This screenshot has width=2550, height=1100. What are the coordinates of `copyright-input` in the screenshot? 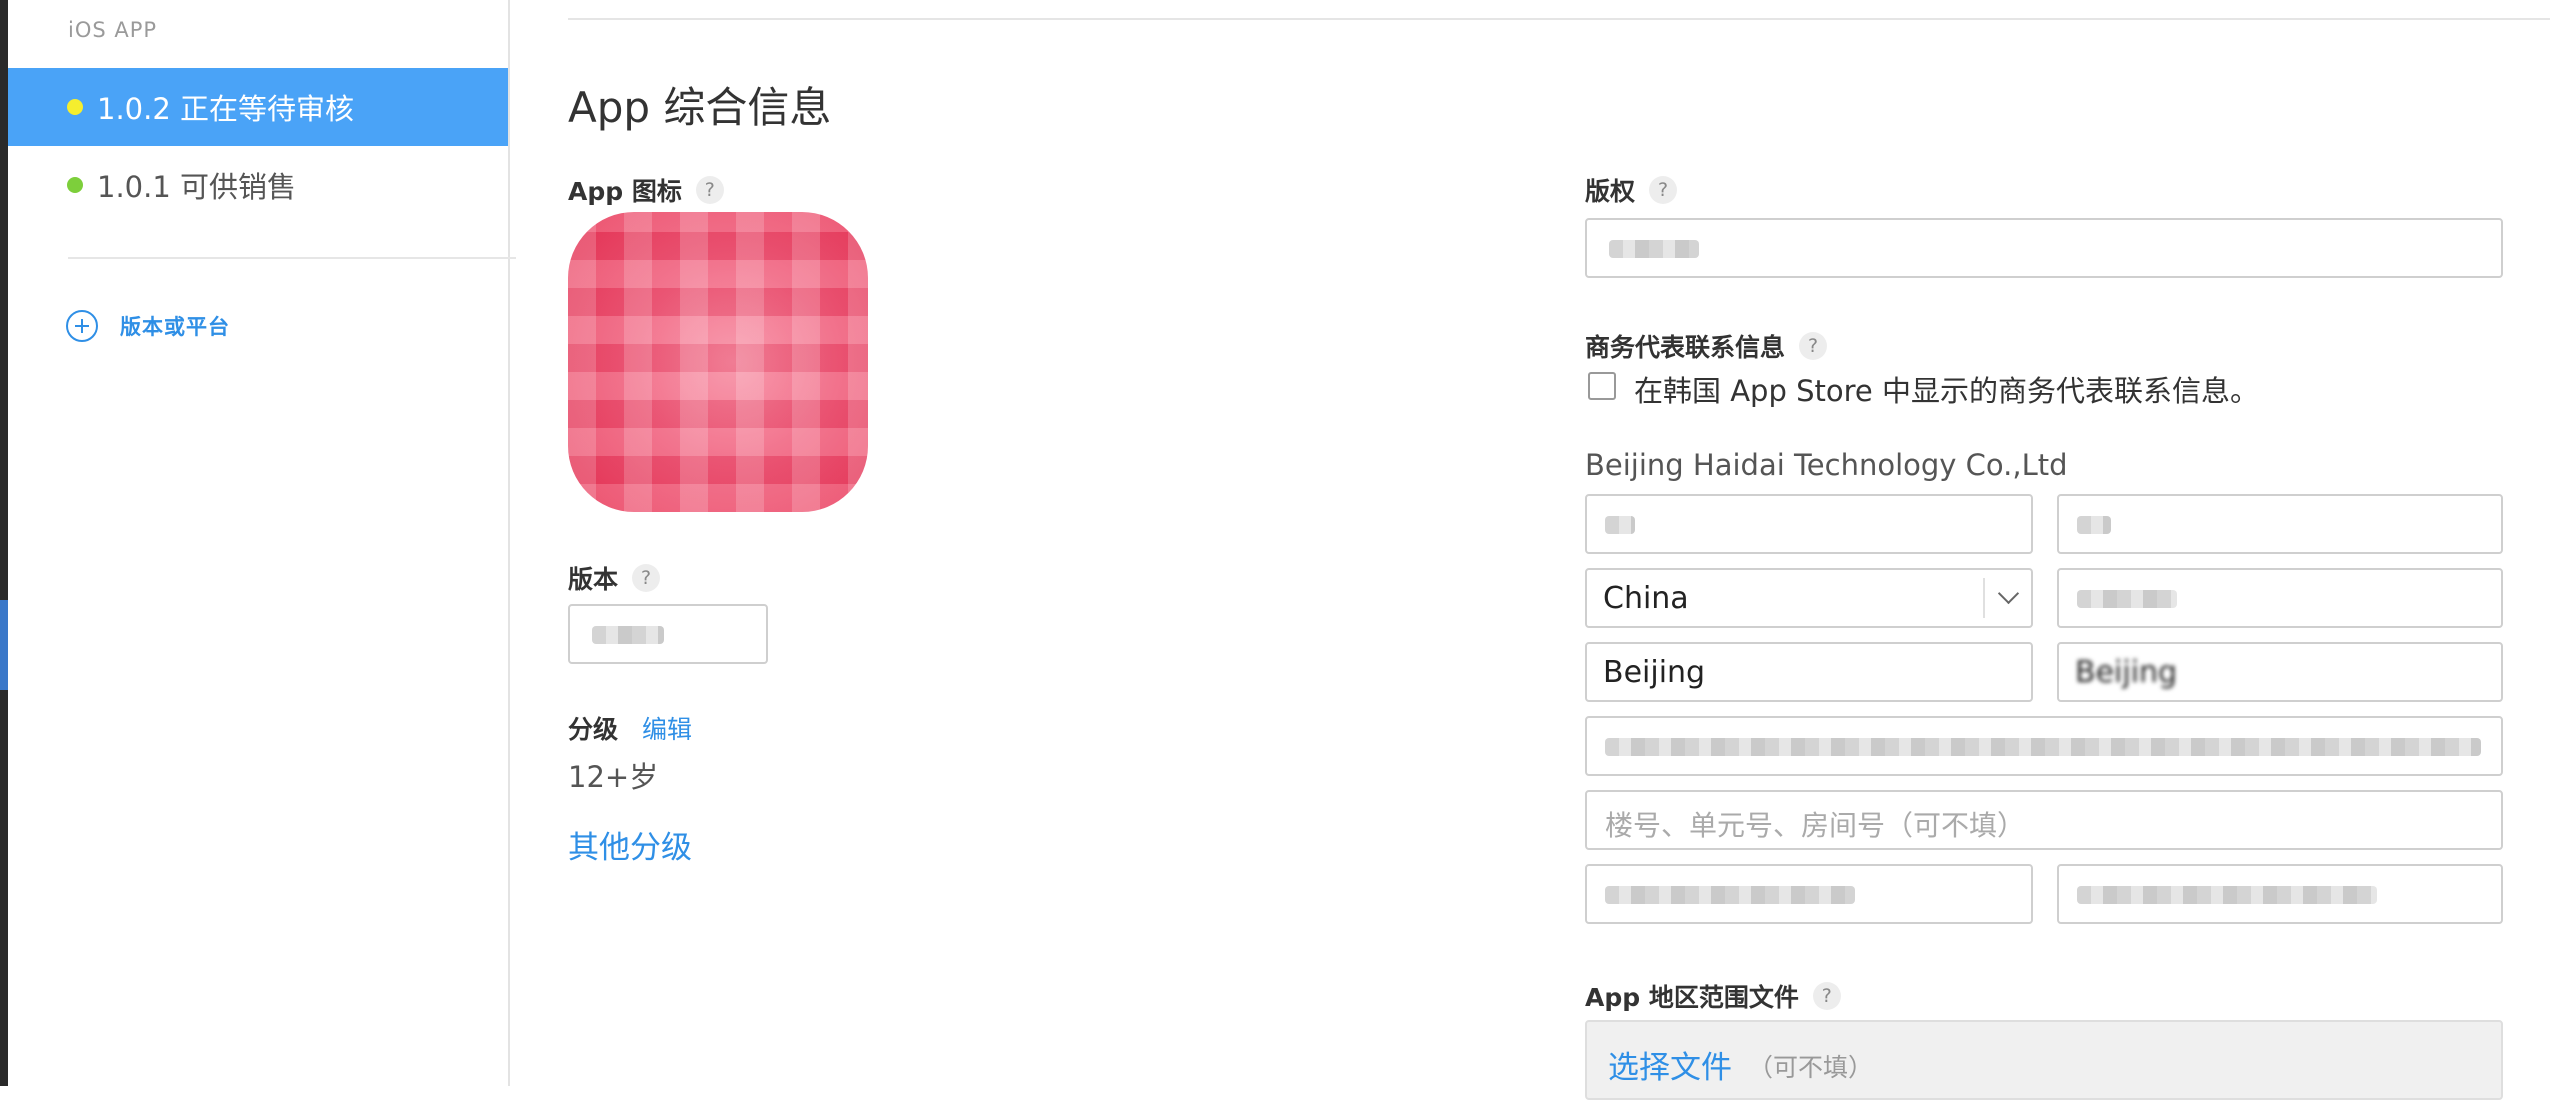 It's located at (2044, 248).